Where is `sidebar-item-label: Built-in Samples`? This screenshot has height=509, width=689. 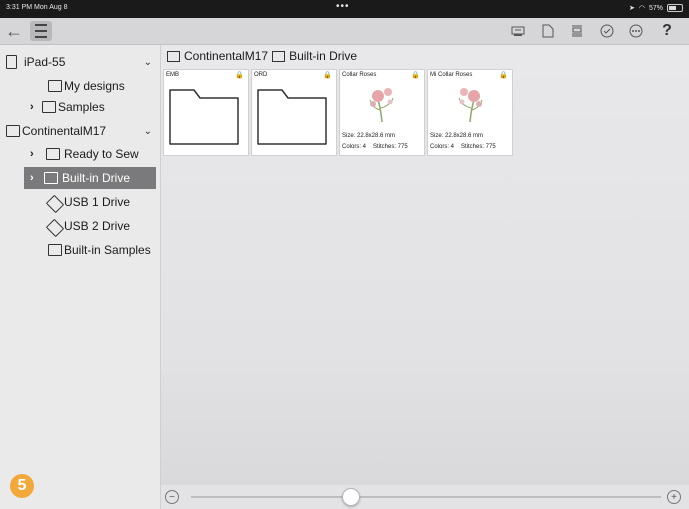 sidebar-item-label: Built-in Samples is located at coordinates (107, 250).